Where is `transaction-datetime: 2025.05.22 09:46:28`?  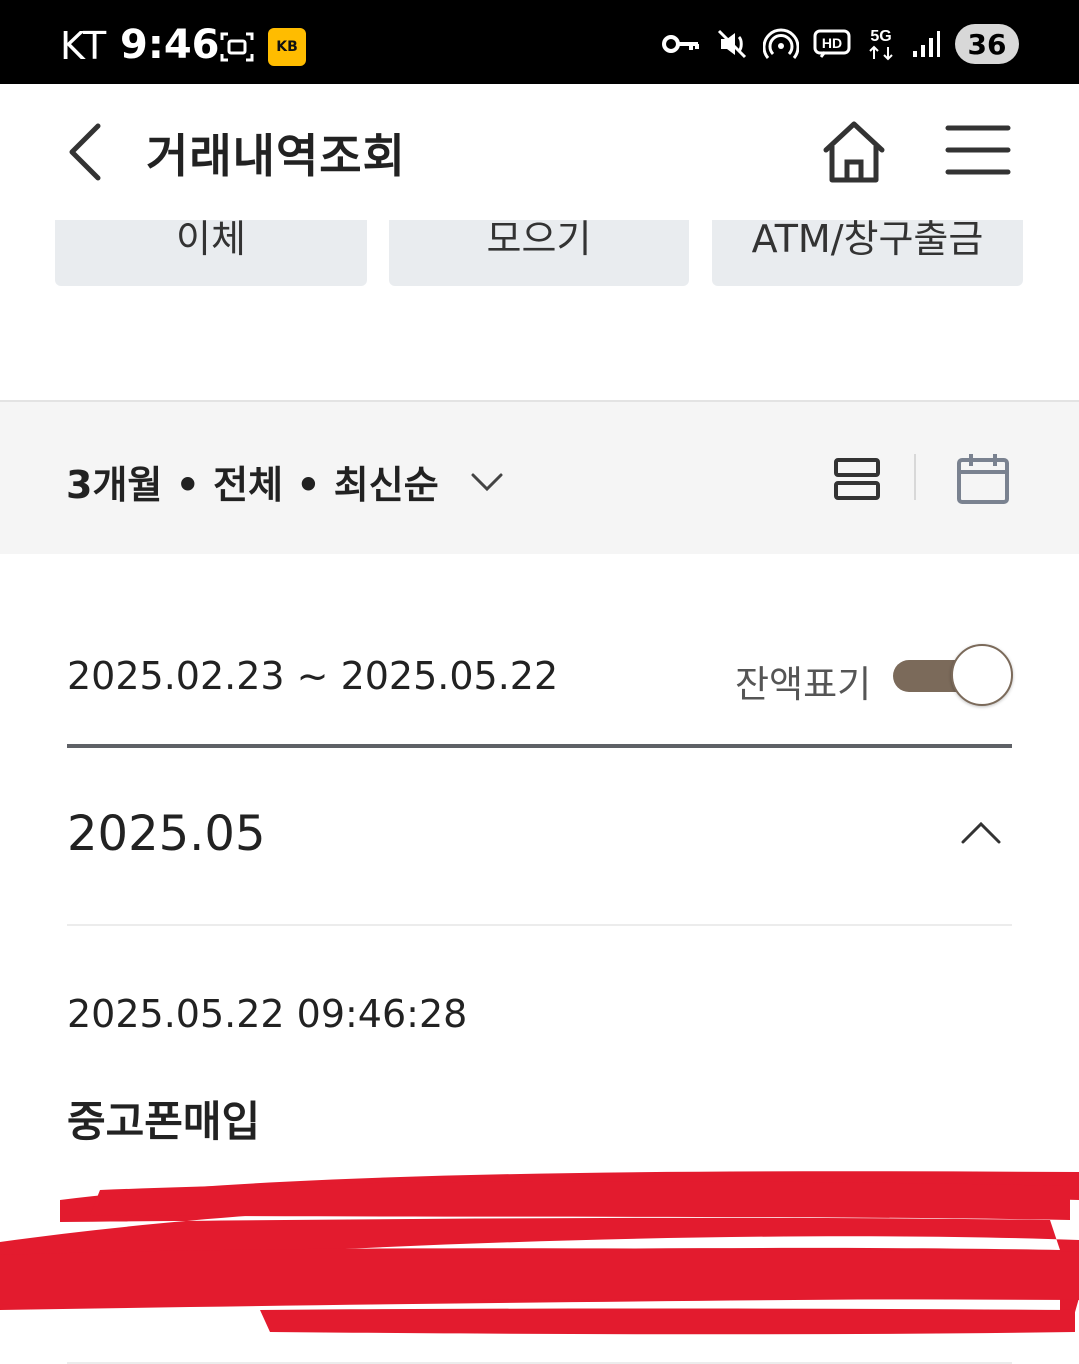 transaction-datetime: 2025.05.22 09:46:28 is located at coordinates (267, 1014).